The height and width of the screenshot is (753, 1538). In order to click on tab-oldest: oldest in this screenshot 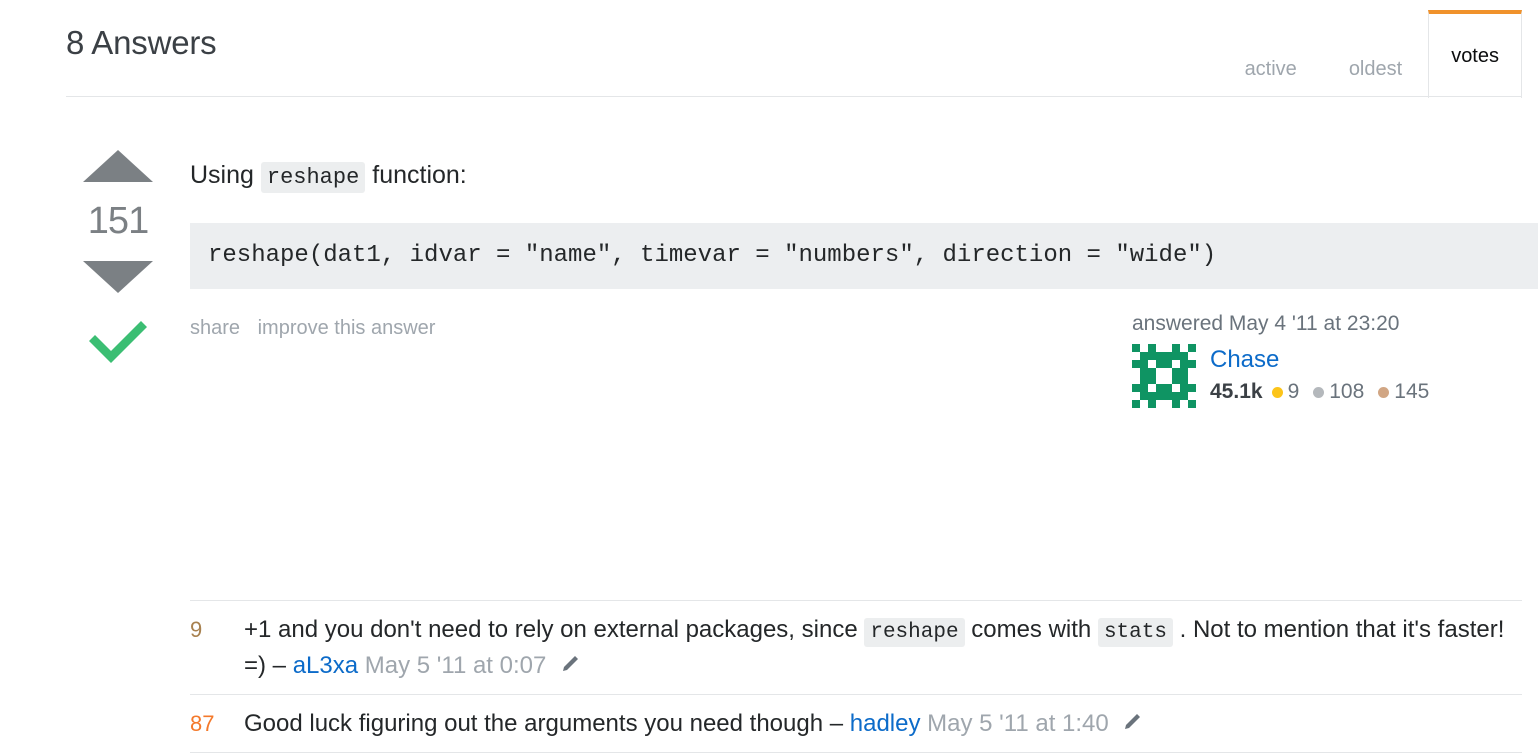, I will do `click(1375, 69)`.